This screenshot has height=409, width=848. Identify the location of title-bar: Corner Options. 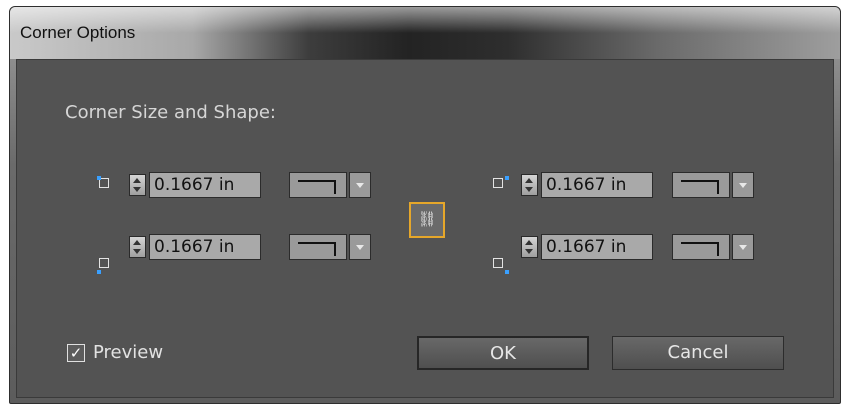
(425, 33).